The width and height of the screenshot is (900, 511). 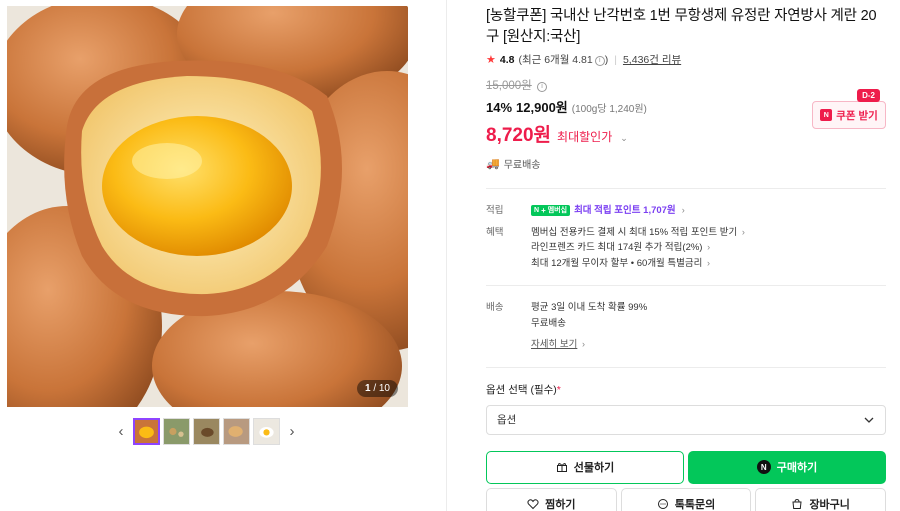 I want to click on points-label: 적립, so click(x=495, y=210).